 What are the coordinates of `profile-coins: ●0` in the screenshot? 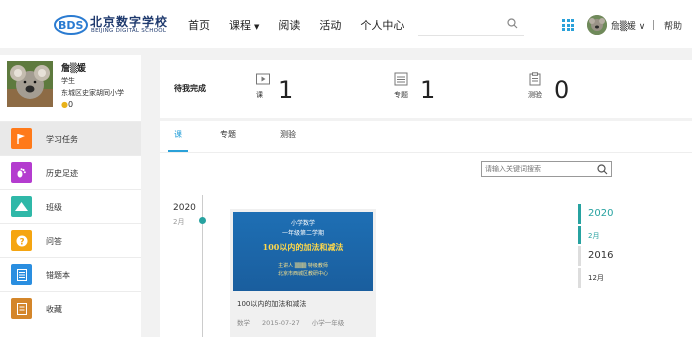 It's located at (67, 104).